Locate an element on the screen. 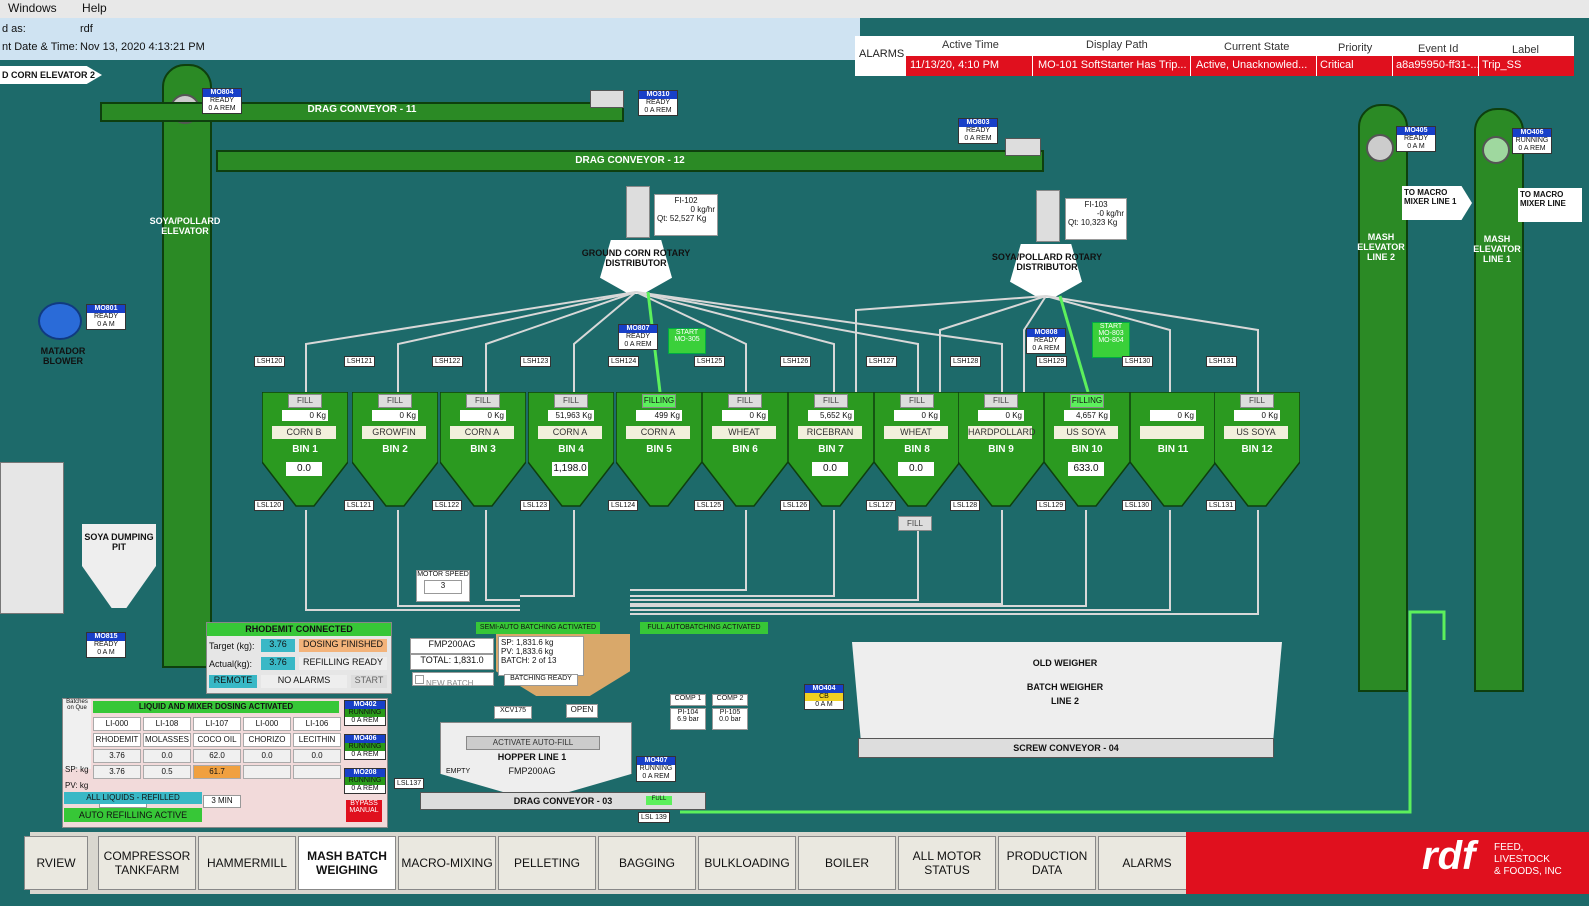  nav-rview: RVIEW is located at coordinates (56, 863).